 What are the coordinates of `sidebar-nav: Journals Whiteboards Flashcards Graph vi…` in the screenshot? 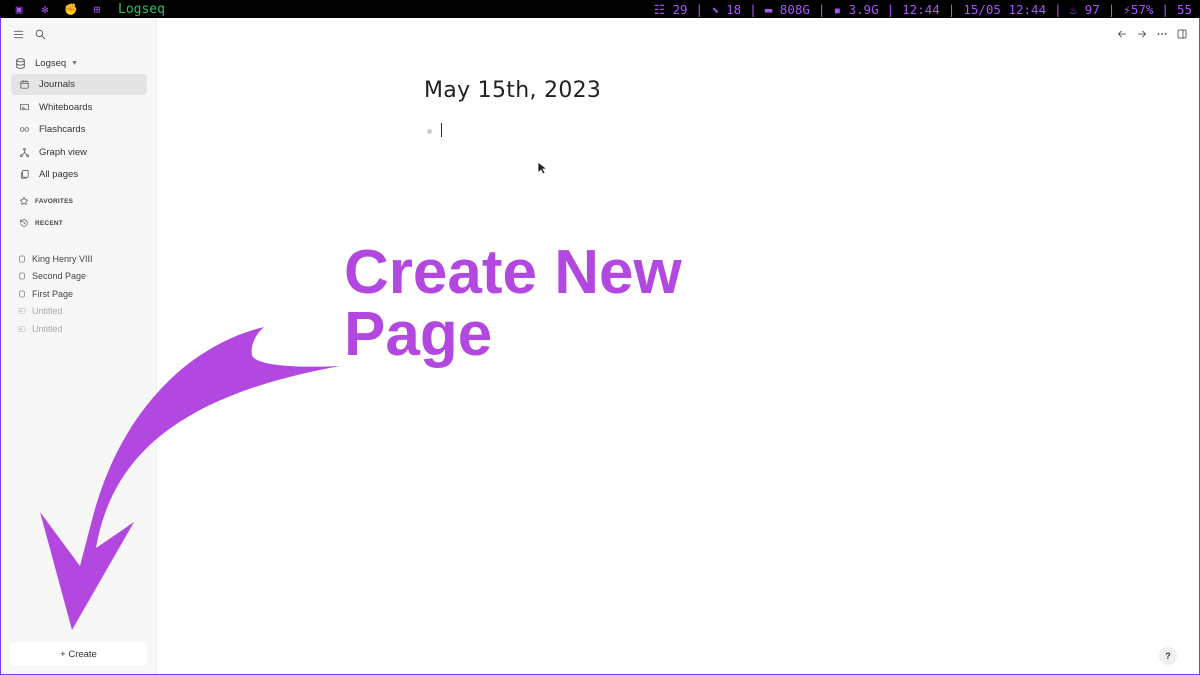 It's located at (79, 130).